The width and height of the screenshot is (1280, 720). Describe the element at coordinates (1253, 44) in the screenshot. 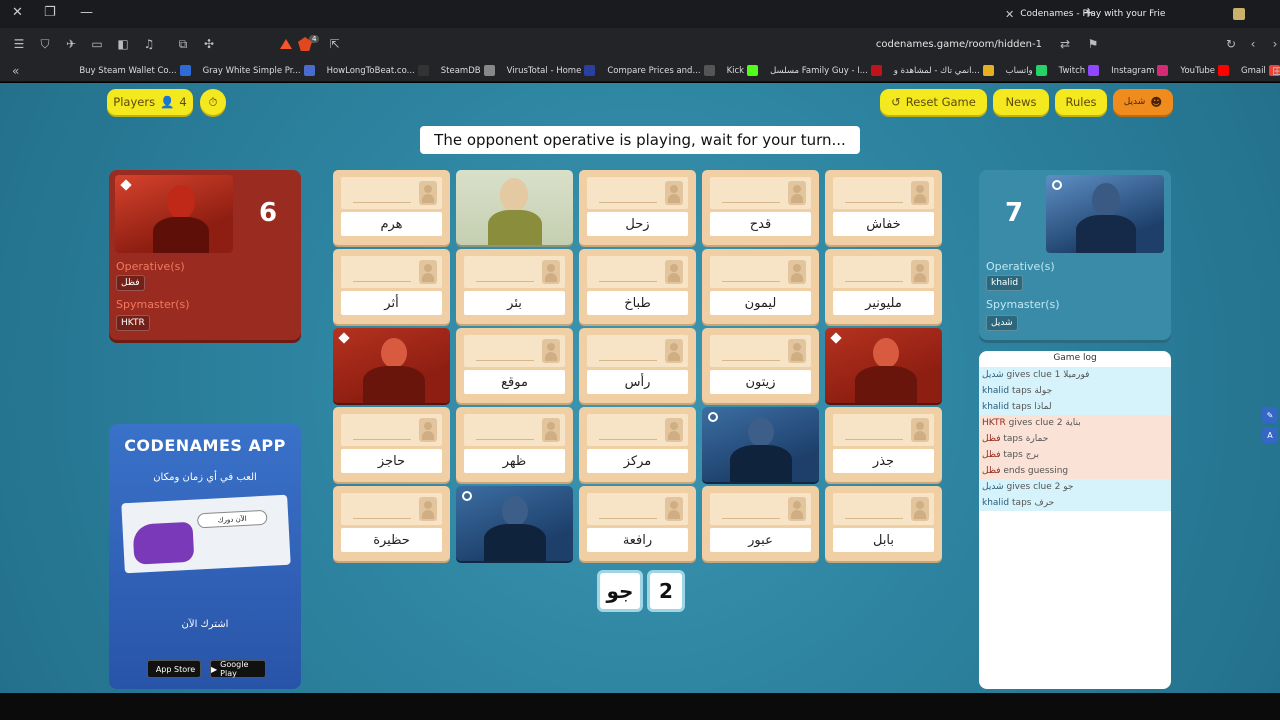

I see `back-icon: ‹` at that location.